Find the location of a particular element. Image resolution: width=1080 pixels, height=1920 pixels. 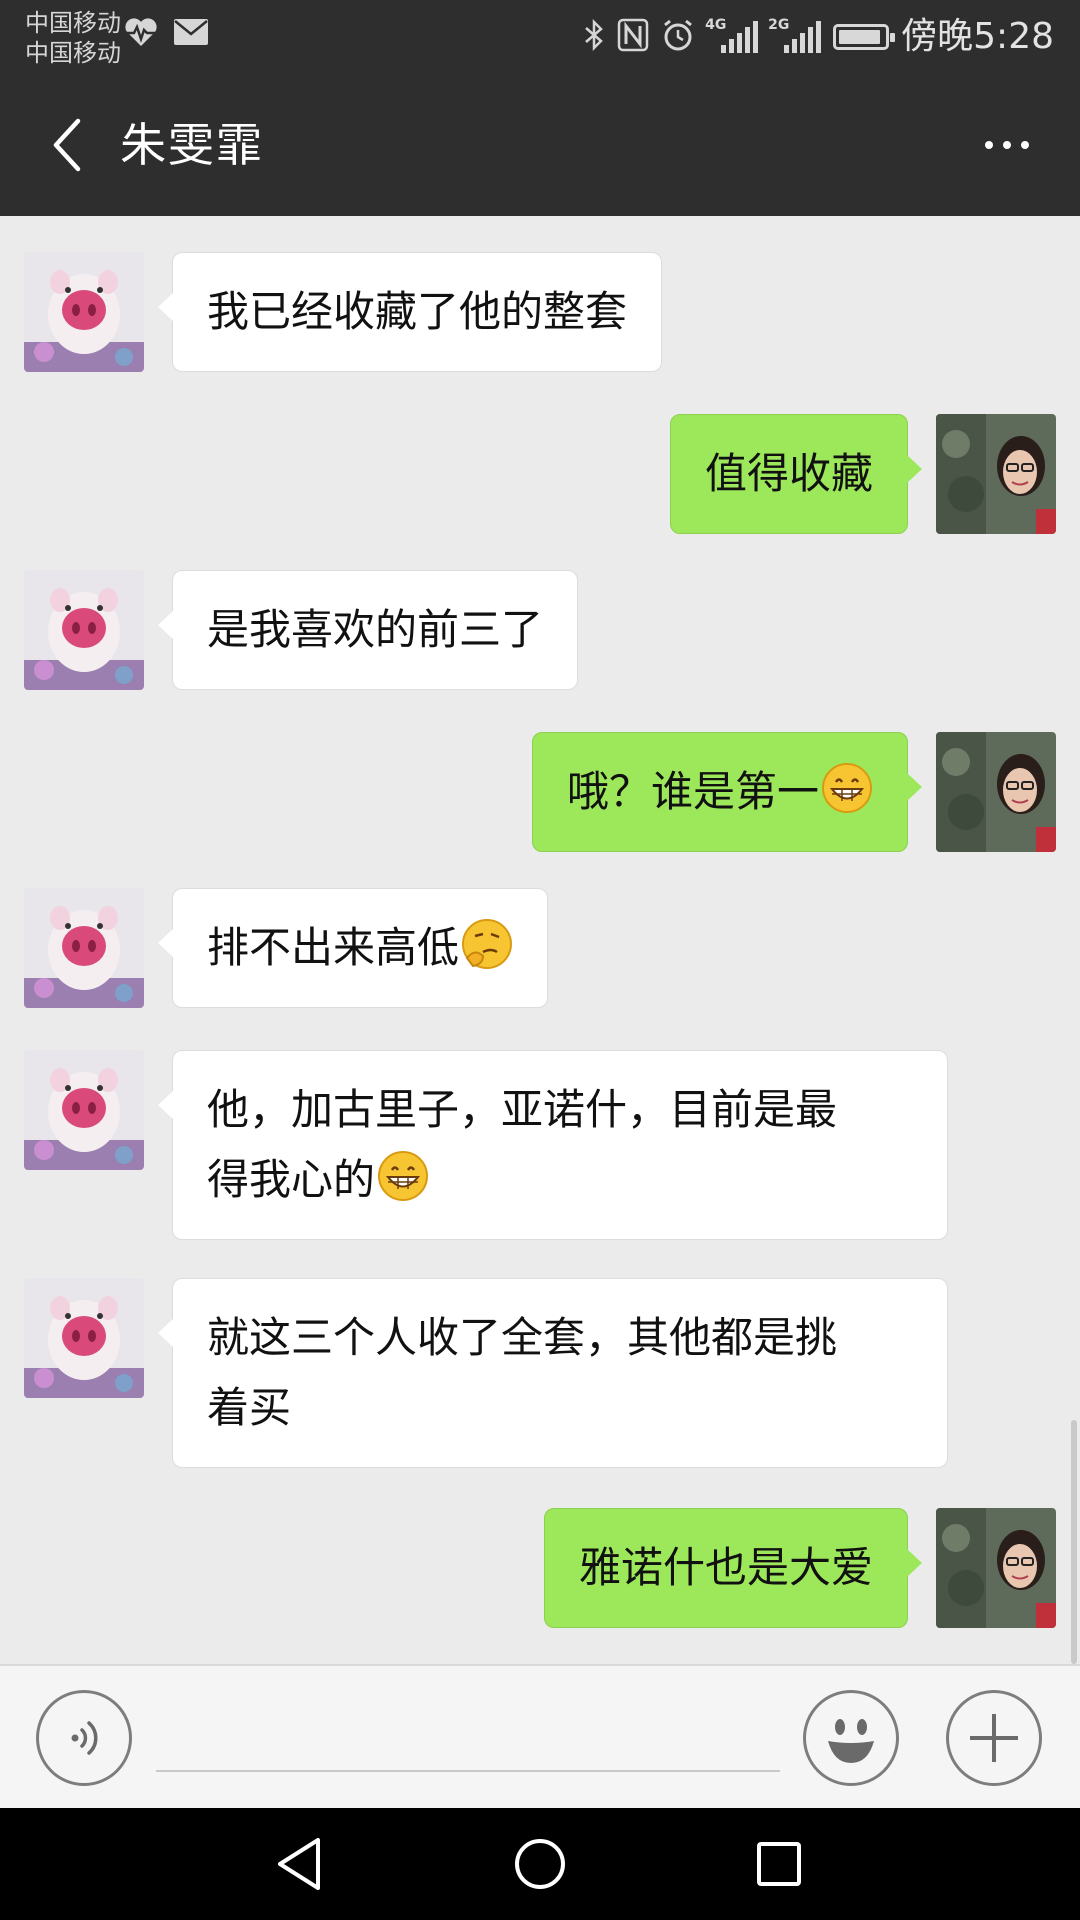

message-text-line: 着买 is located at coordinates (249, 1407).